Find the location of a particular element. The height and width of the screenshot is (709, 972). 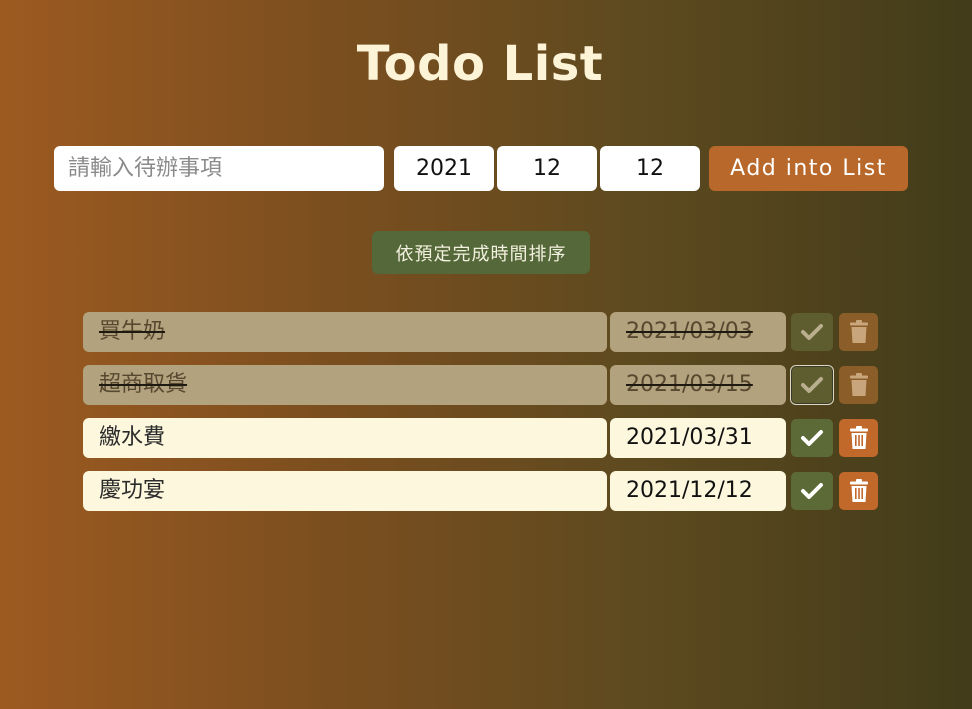

month-input is located at coordinates (547, 168).